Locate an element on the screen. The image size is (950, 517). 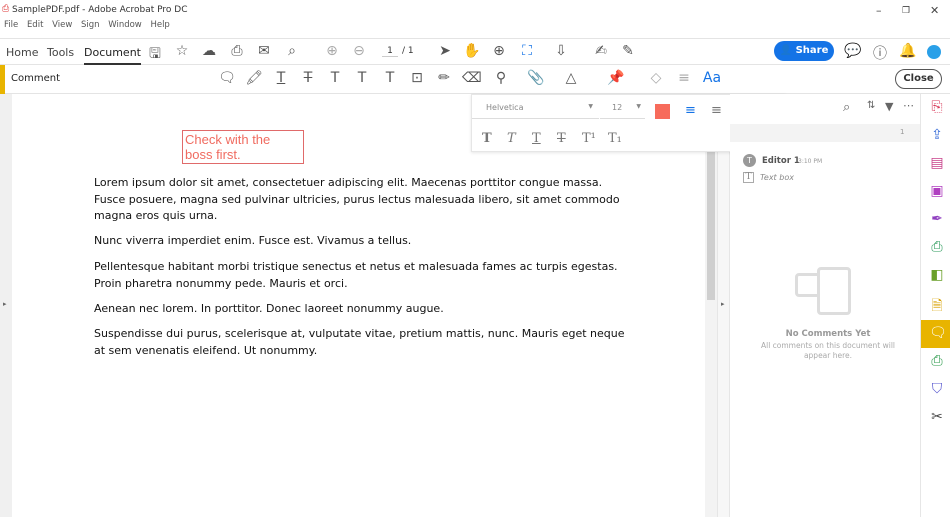
eraser-icon: ⌫ is located at coordinates (472, 78).